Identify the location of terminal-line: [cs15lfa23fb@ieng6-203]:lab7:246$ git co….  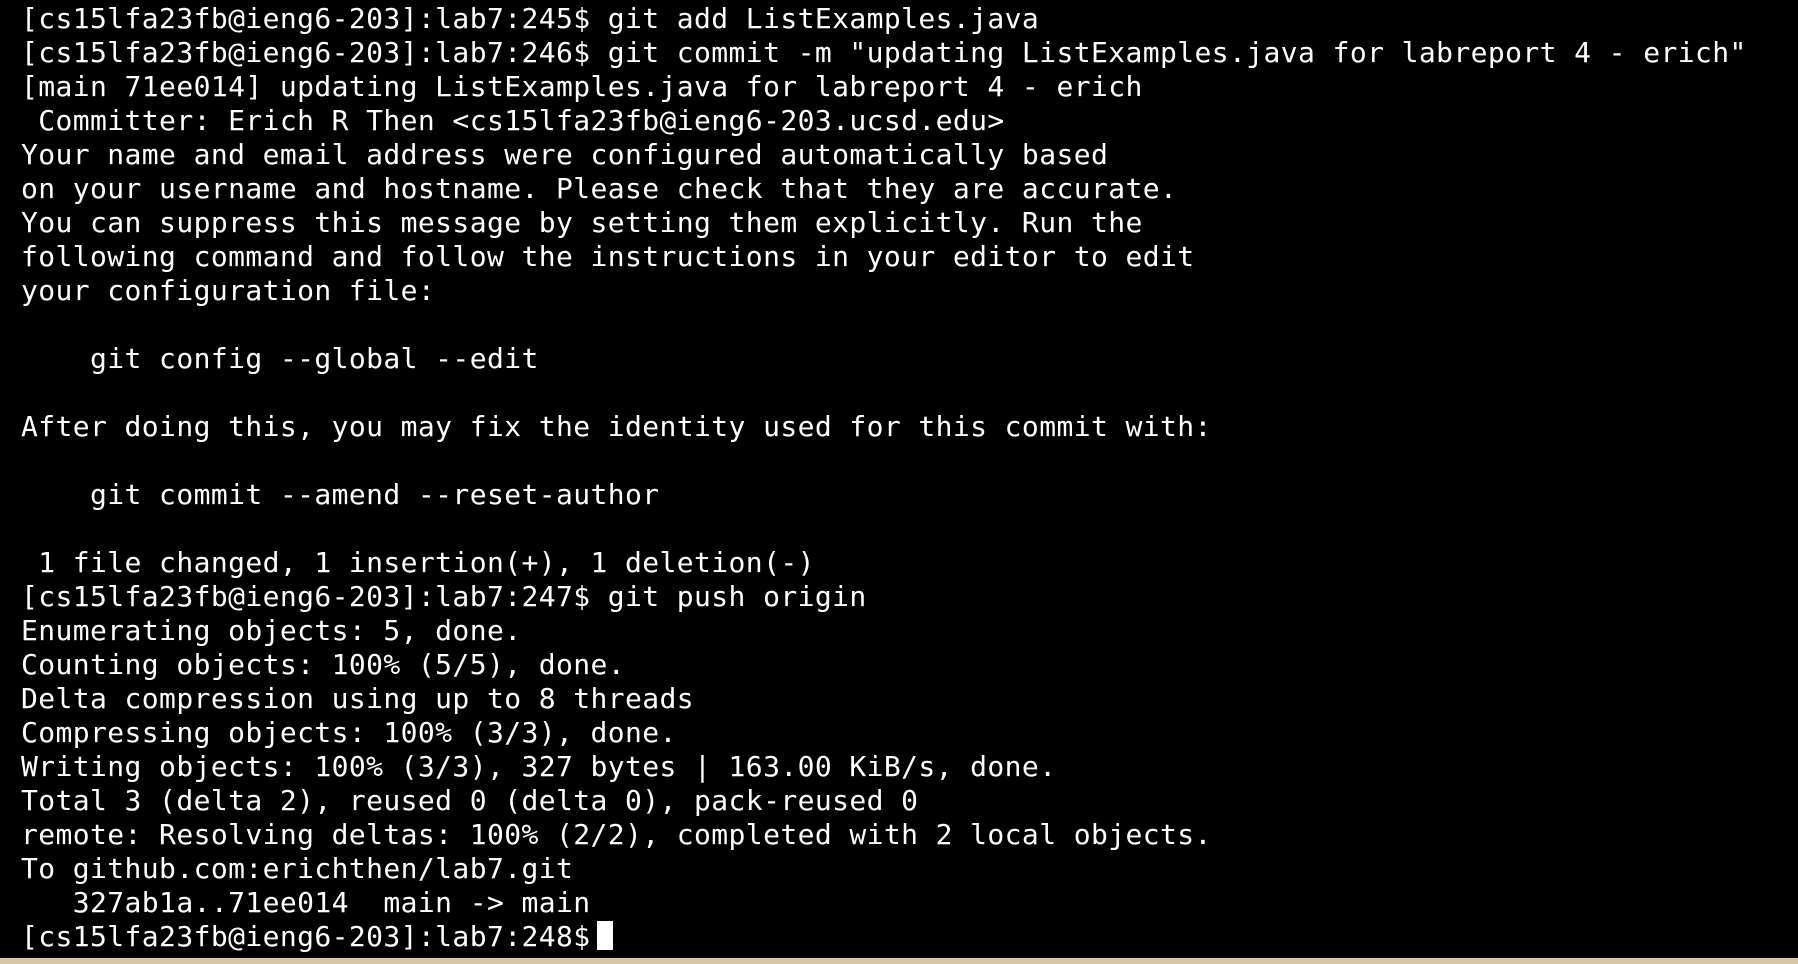
(884, 52).